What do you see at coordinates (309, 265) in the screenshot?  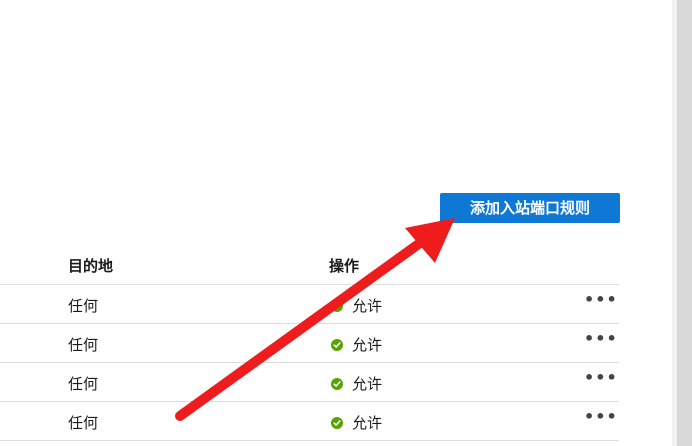 I see `table-header: 目的地 操作` at bounding box center [309, 265].